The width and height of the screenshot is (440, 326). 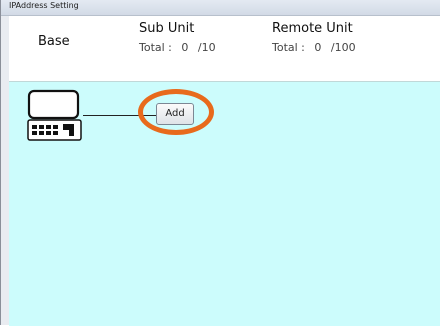 I want to click on connection-line, so click(x=119, y=115).